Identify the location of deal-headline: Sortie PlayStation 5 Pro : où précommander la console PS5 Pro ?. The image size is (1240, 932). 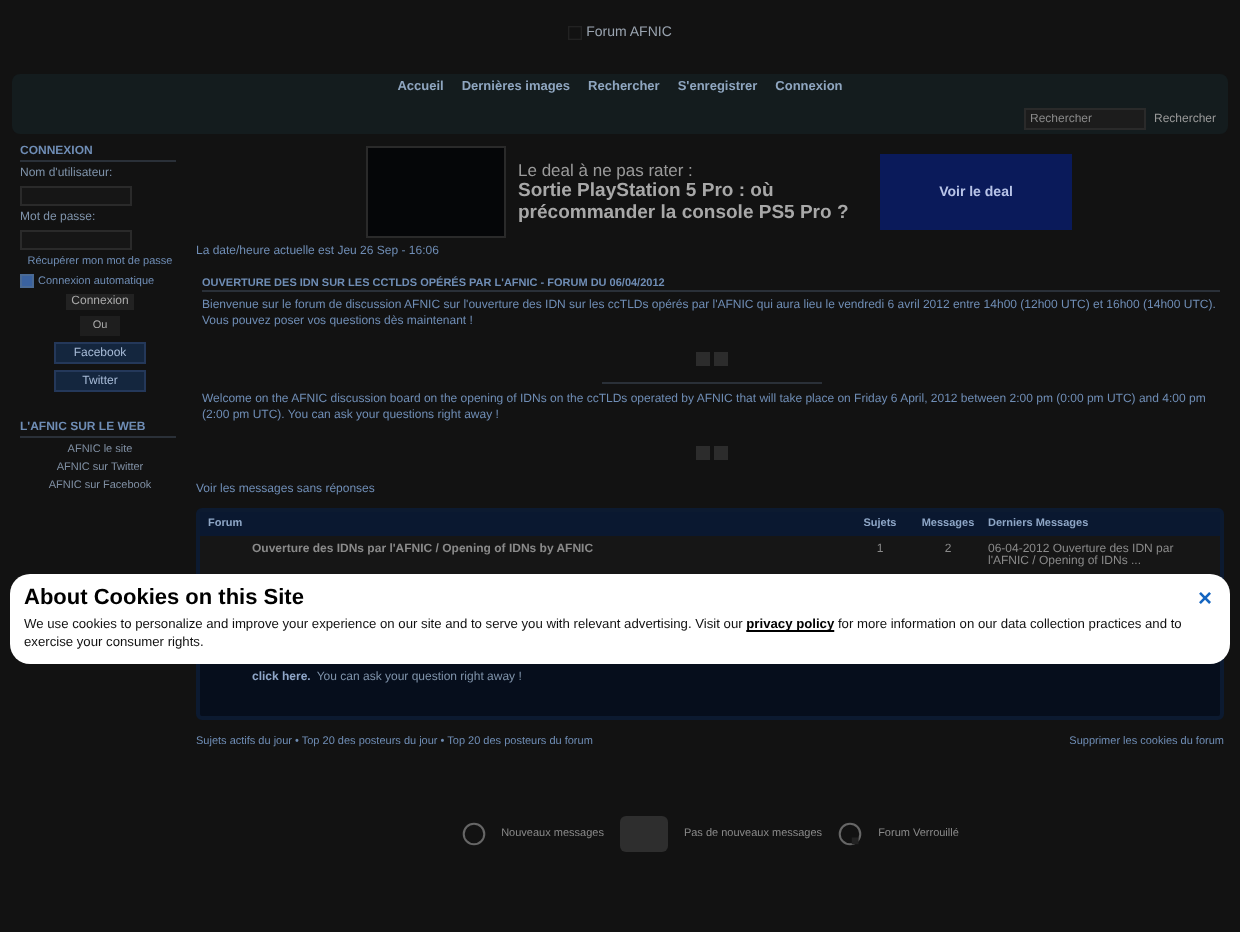
(684, 202).